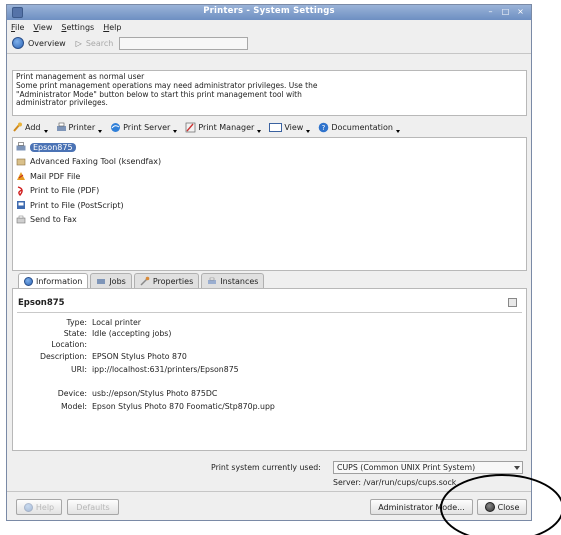 The height and width of the screenshot is (535, 561). Describe the element at coordinates (21, 205) in the screenshot. I see `postscript-file-icon` at that location.